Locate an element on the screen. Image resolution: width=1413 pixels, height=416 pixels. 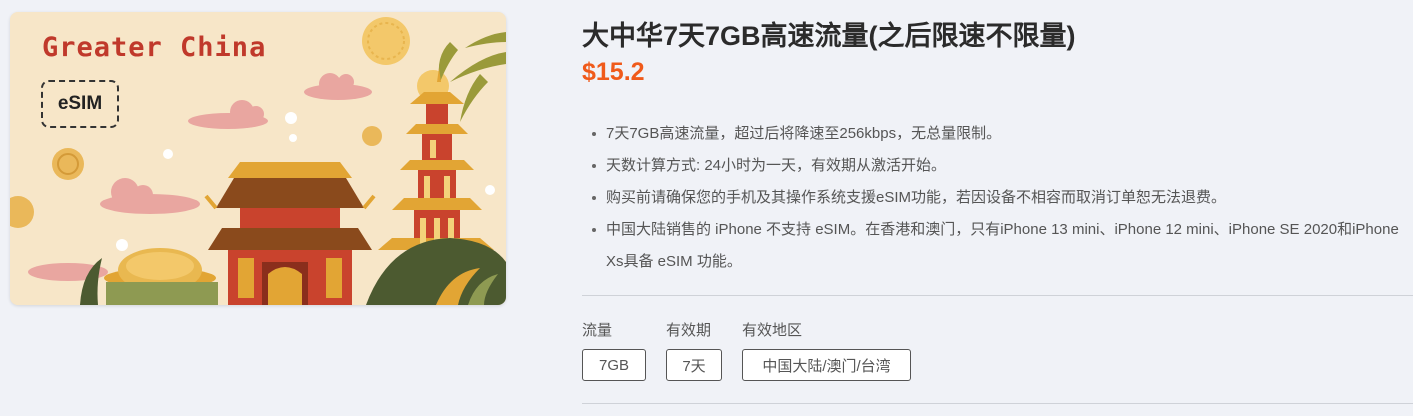
product-price: $15.2 is located at coordinates (613, 72).